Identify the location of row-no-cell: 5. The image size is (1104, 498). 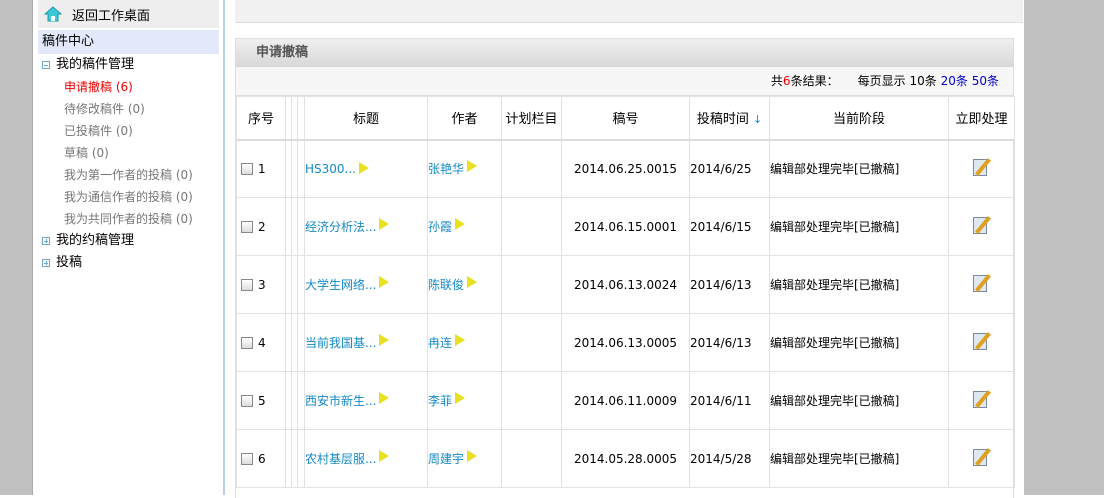
(261, 400).